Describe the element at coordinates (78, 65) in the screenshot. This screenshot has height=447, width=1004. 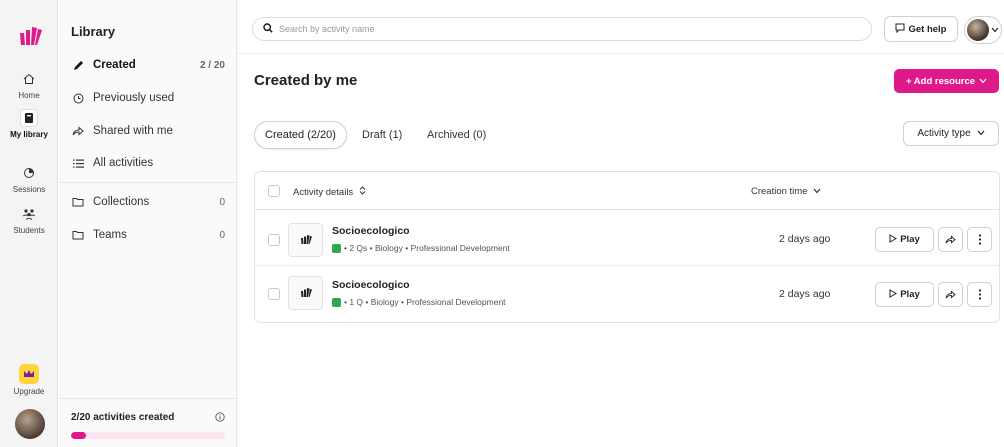
I see `pencil-icon` at that location.